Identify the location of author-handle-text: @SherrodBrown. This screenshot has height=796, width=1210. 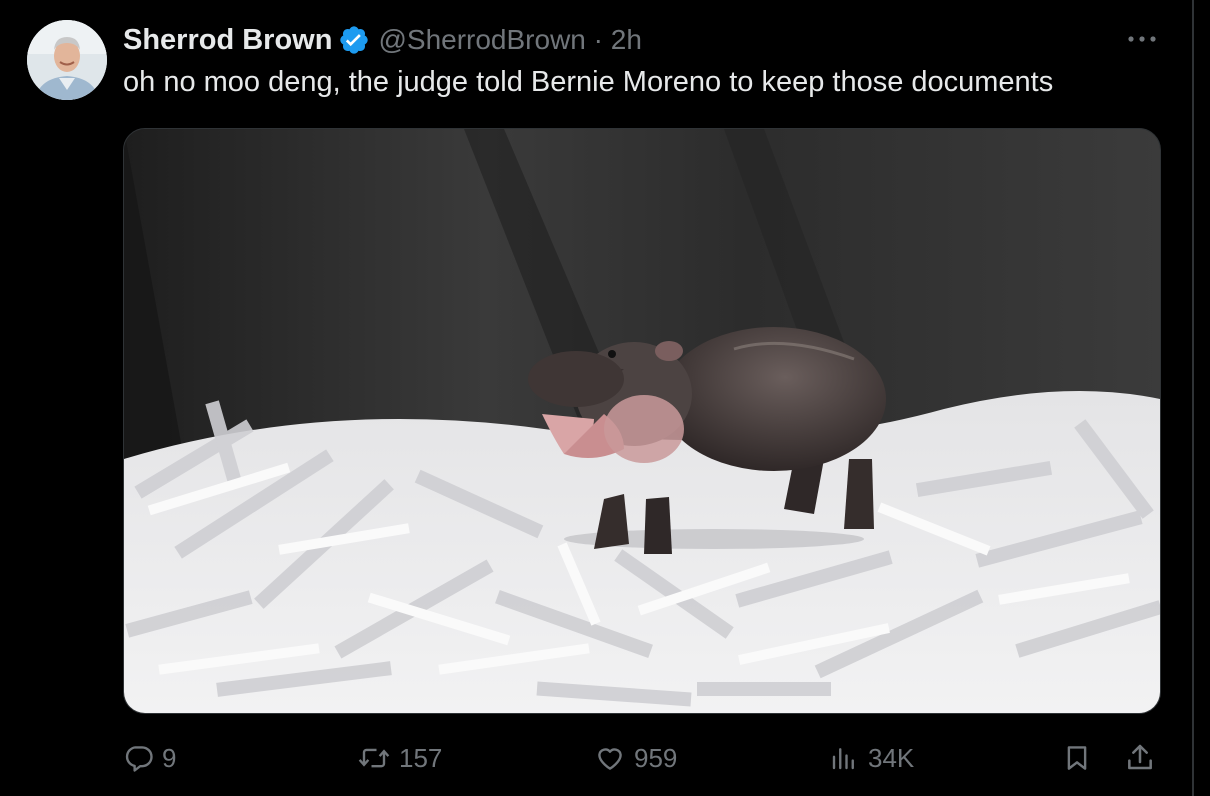
(481, 39).